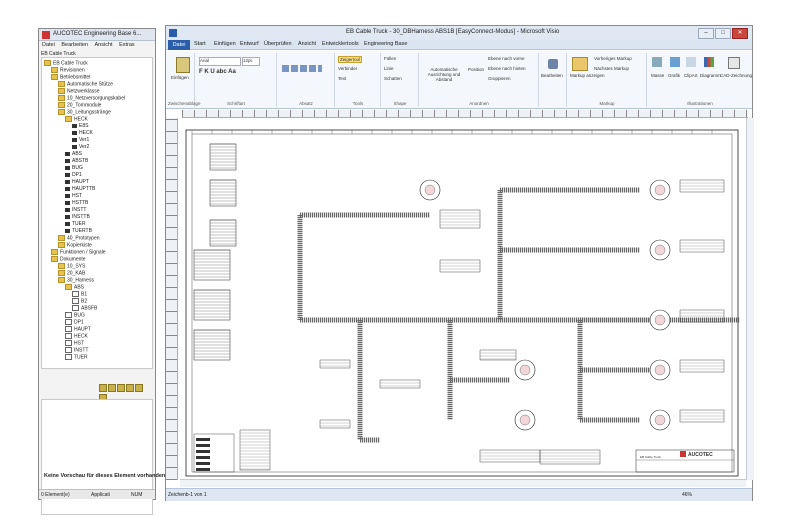  What do you see at coordinates (79, 238) in the screenshot?
I see `tree-item: 40_Prototypen` at bounding box center [79, 238].